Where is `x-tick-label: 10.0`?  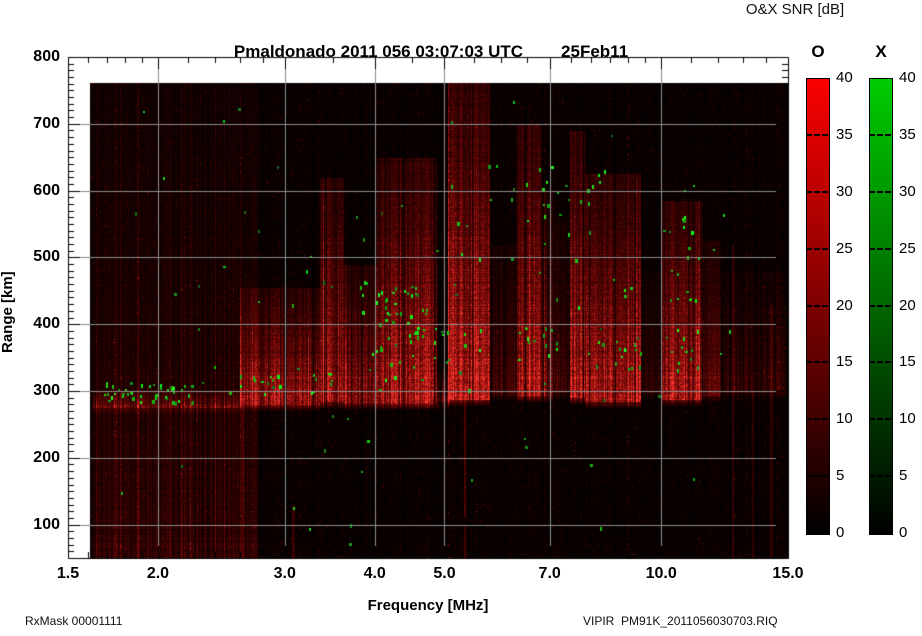
x-tick-label: 10.0 is located at coordinates (661, 573).